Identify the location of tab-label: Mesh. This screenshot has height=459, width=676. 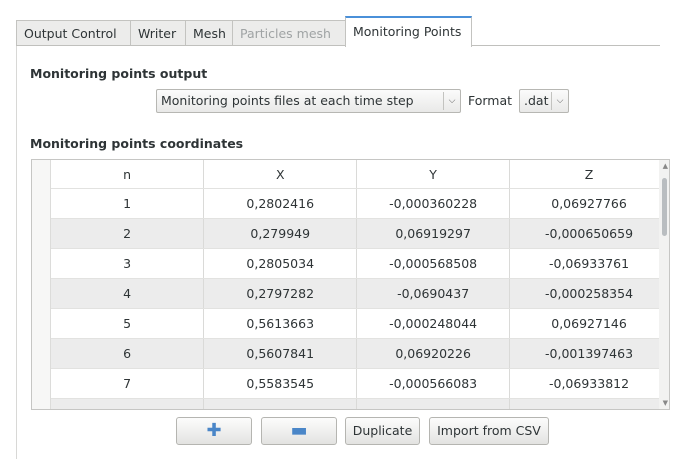
(209, 33).